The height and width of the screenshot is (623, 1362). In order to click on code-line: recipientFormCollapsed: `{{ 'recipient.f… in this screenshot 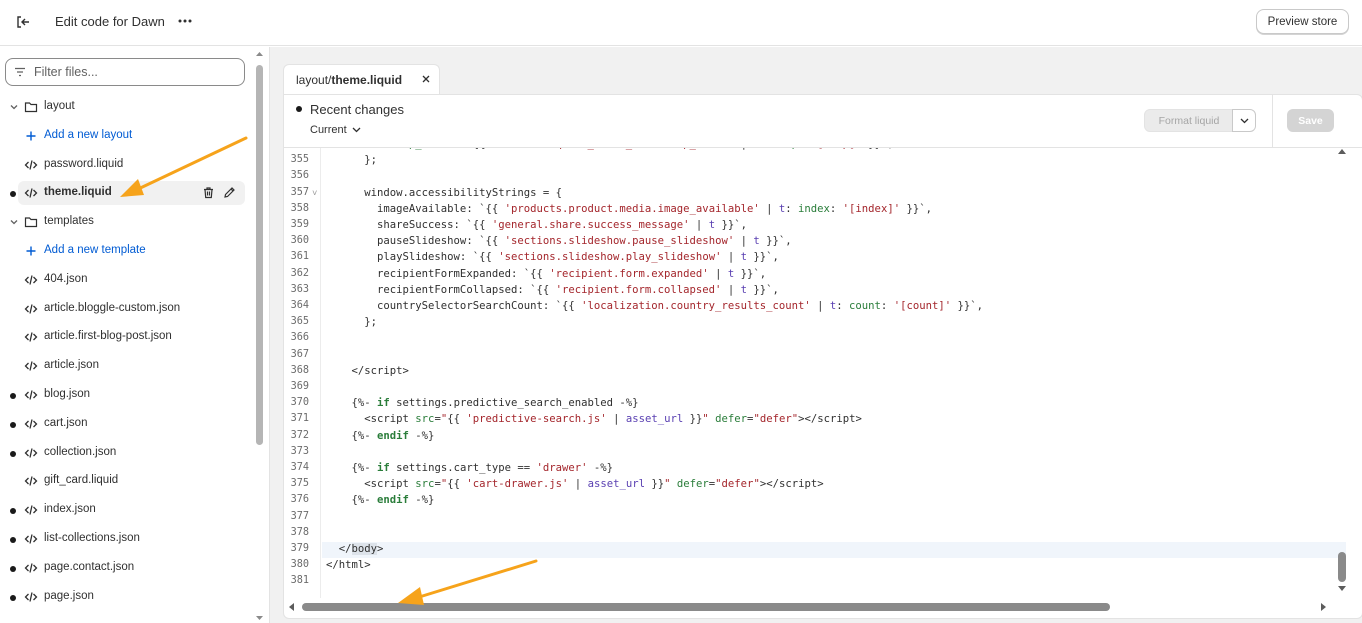, I will do `click(552, 289)`.